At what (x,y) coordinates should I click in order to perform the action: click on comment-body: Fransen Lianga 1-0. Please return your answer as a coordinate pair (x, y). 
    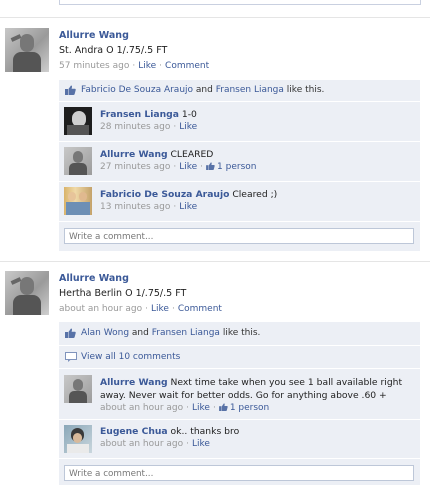
    Looking at the image, I should click on (148, 114).